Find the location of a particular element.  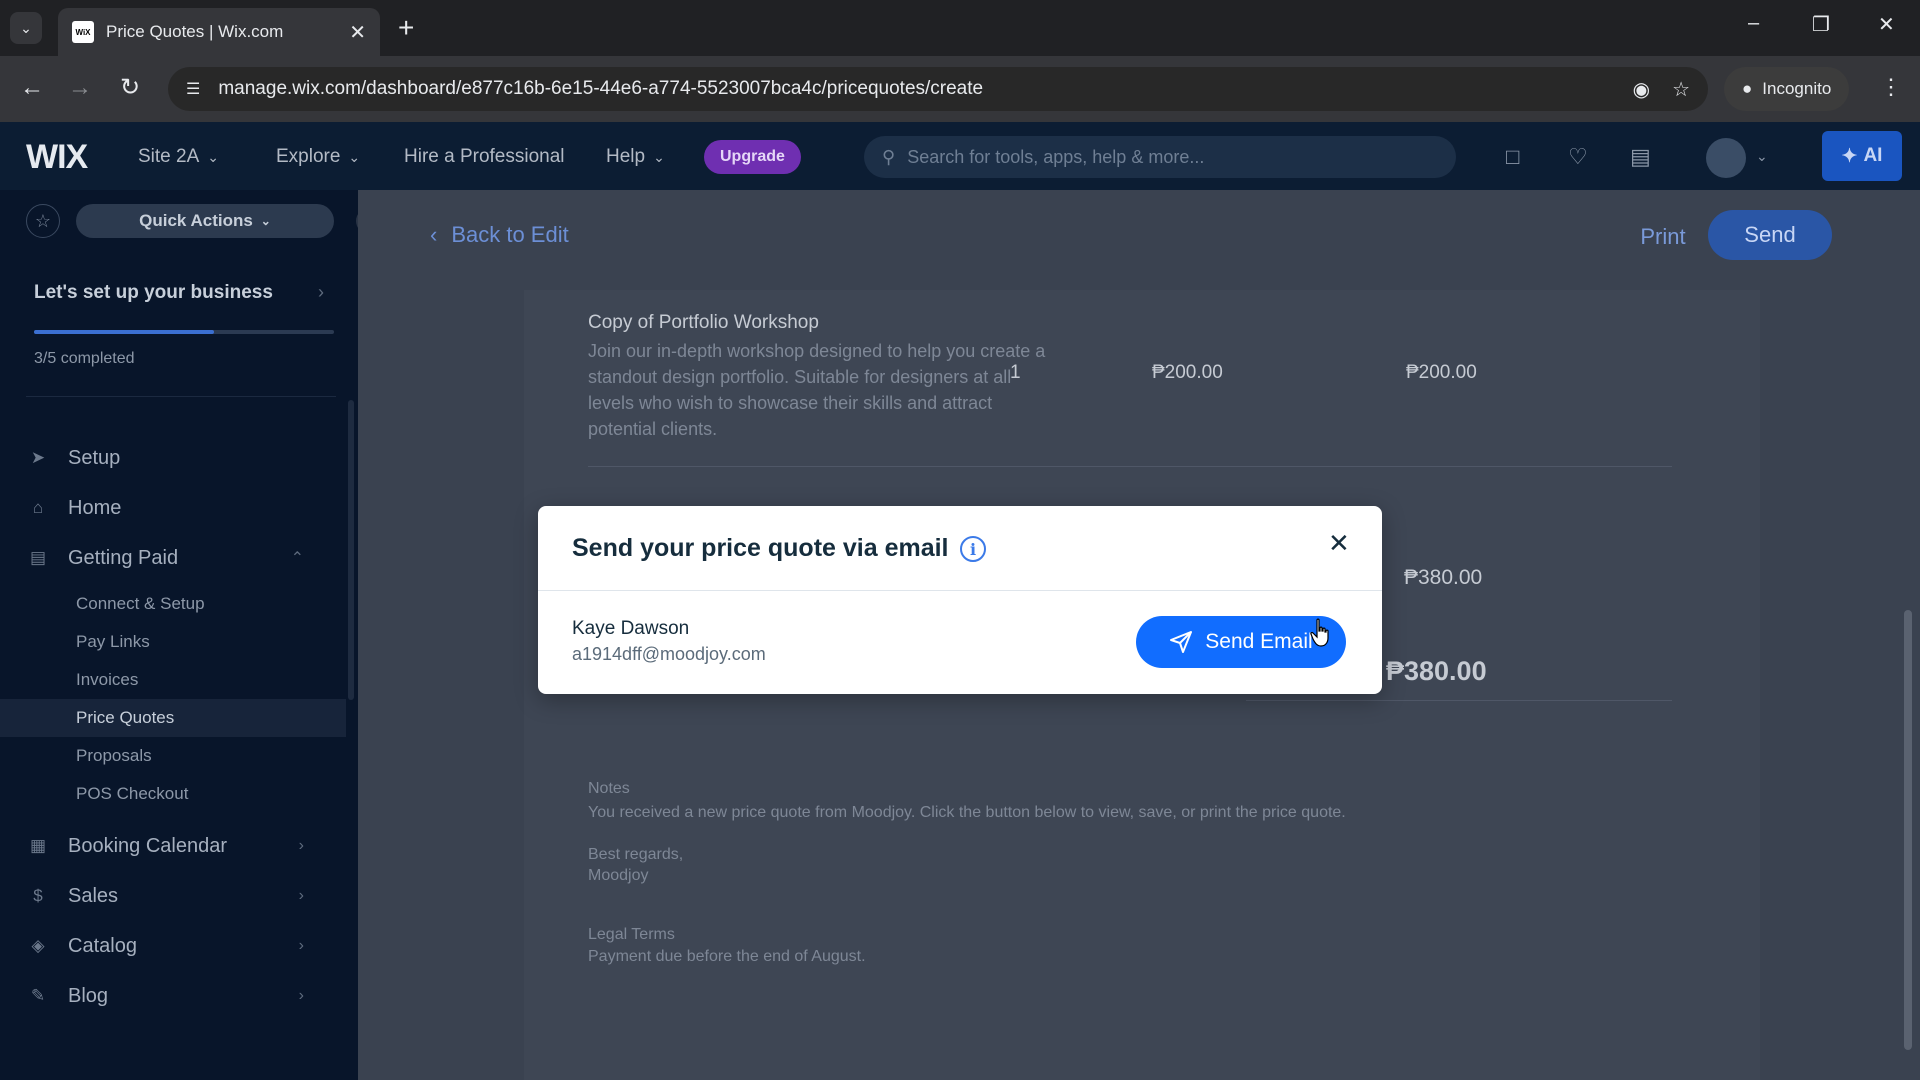

browser-tab: WiX Price Quotes | Wix.com ✕ is located at coordinates (219, 32).